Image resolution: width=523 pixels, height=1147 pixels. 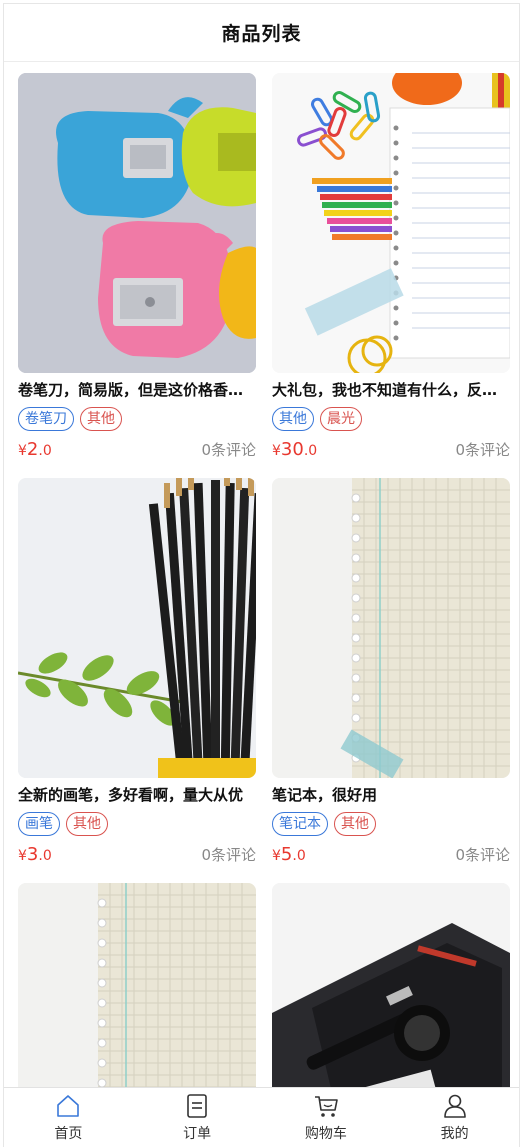 I want to click on product-title: 卷笔刀，简易版，但是这价格香不香, so click(x=137, y=390).